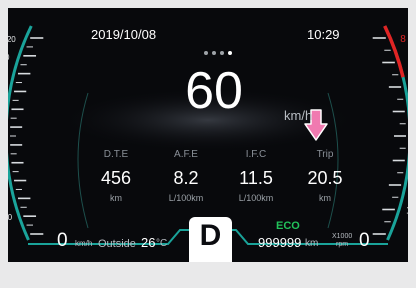  What do you see at coordinates (162, 243) in the screenshot?
I see `outside-temp-unit: °C` at bounding box center [162, 243].